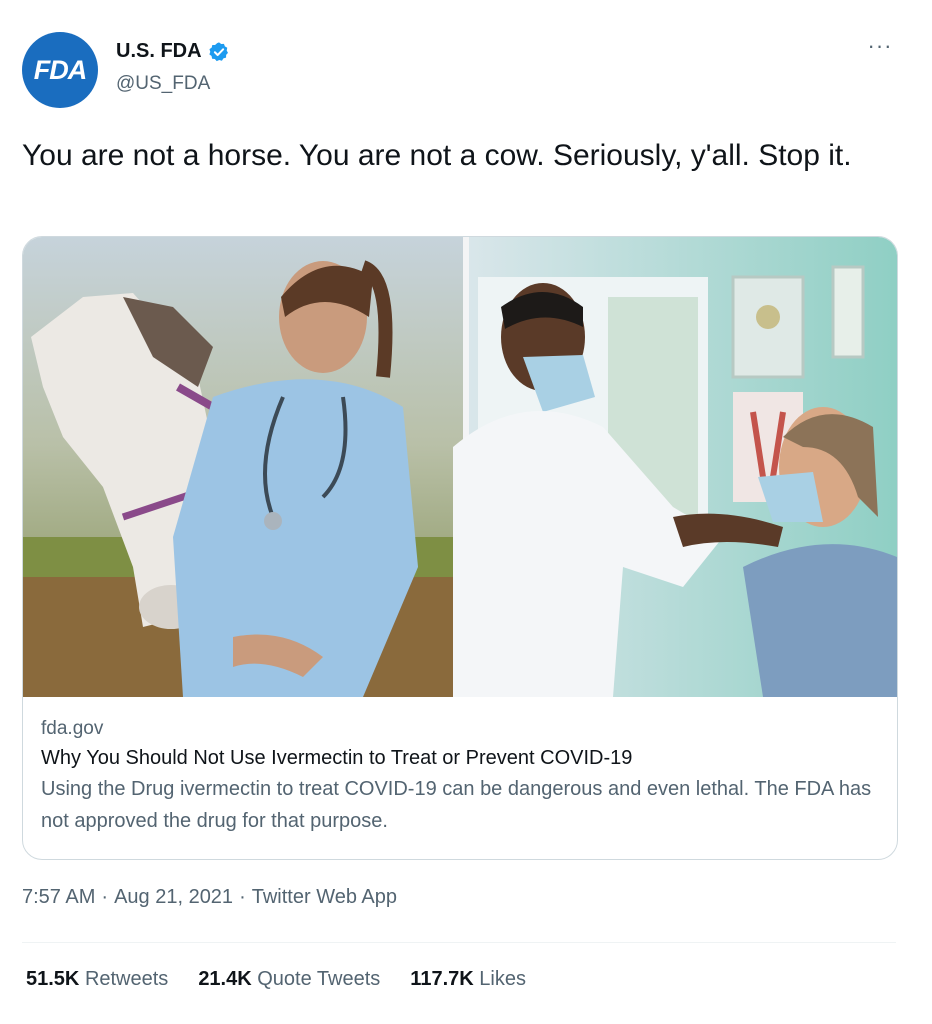 The height and width of the screenshot is (1024, 932). I want to click on avatar-logo-text: FDA, so click(60, 69).